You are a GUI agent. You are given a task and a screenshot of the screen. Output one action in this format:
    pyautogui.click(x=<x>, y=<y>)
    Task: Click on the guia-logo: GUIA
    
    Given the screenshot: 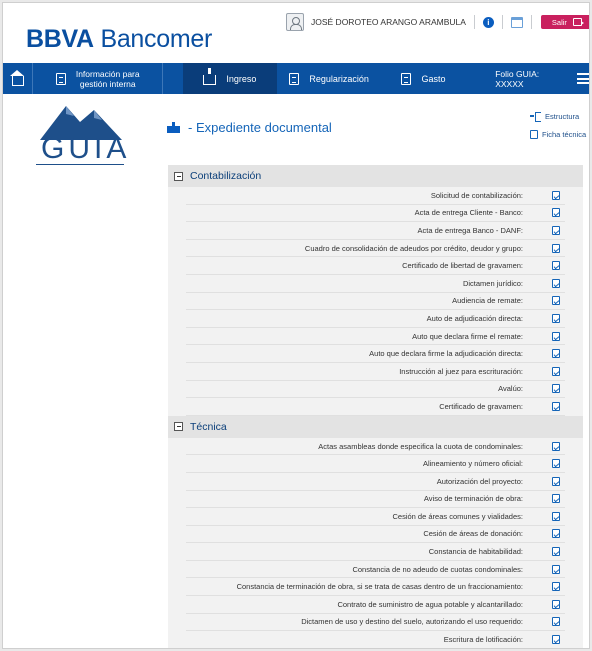 What is the action you would take?
    pyautogui.click(x=81, y=135)
    